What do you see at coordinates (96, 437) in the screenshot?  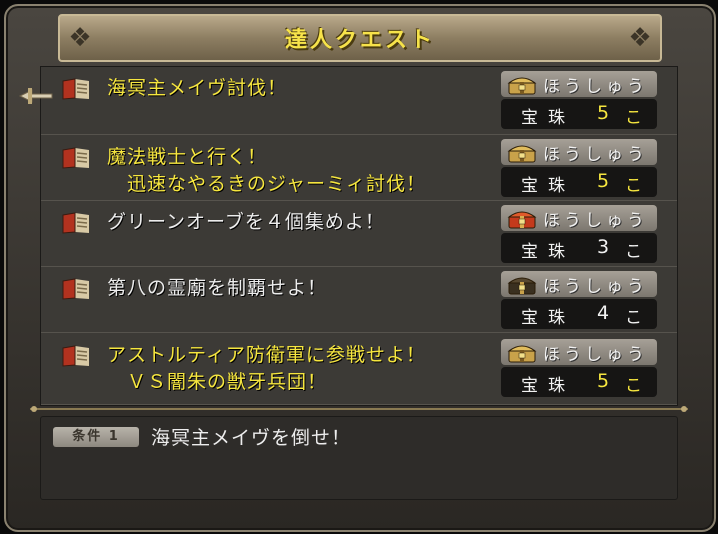 I see `condition-badge: 条件 1` at bounding box center [96, 437].